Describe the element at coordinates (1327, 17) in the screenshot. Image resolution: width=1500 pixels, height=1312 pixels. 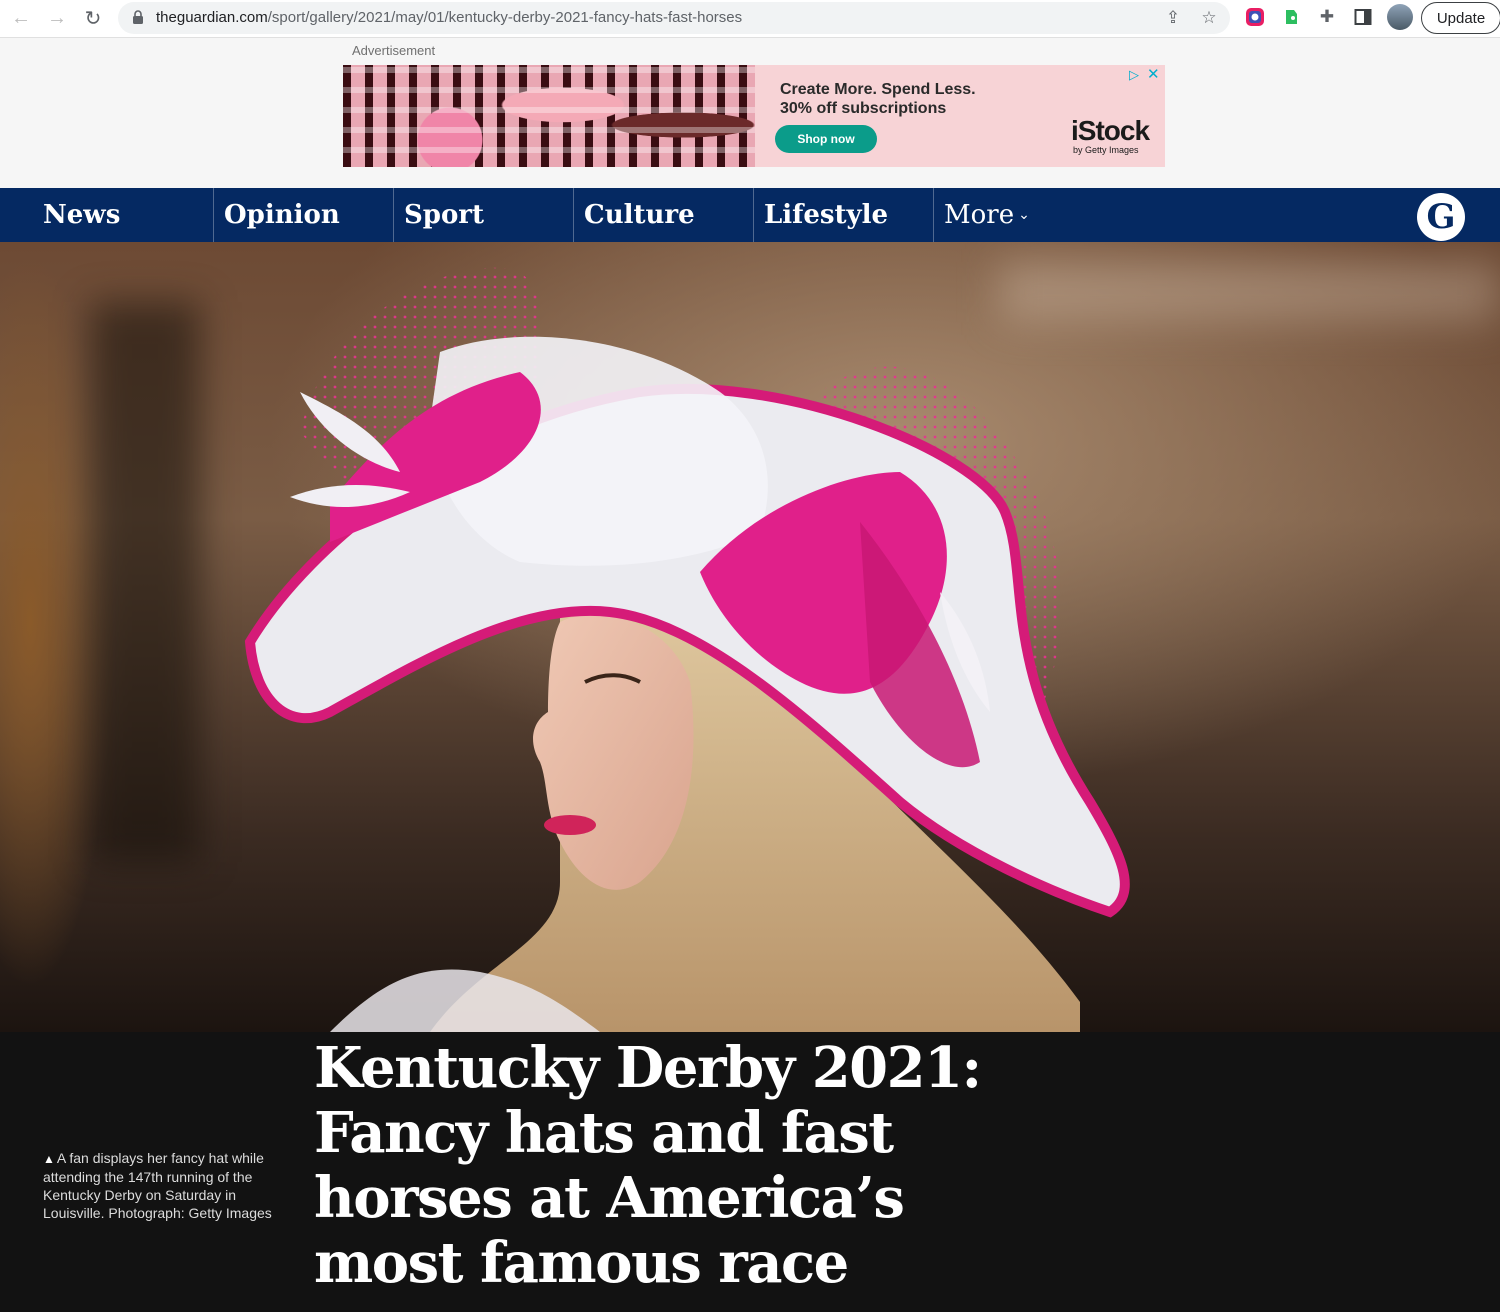
I see `puzzle-extensions-icon: ✚` at that location.